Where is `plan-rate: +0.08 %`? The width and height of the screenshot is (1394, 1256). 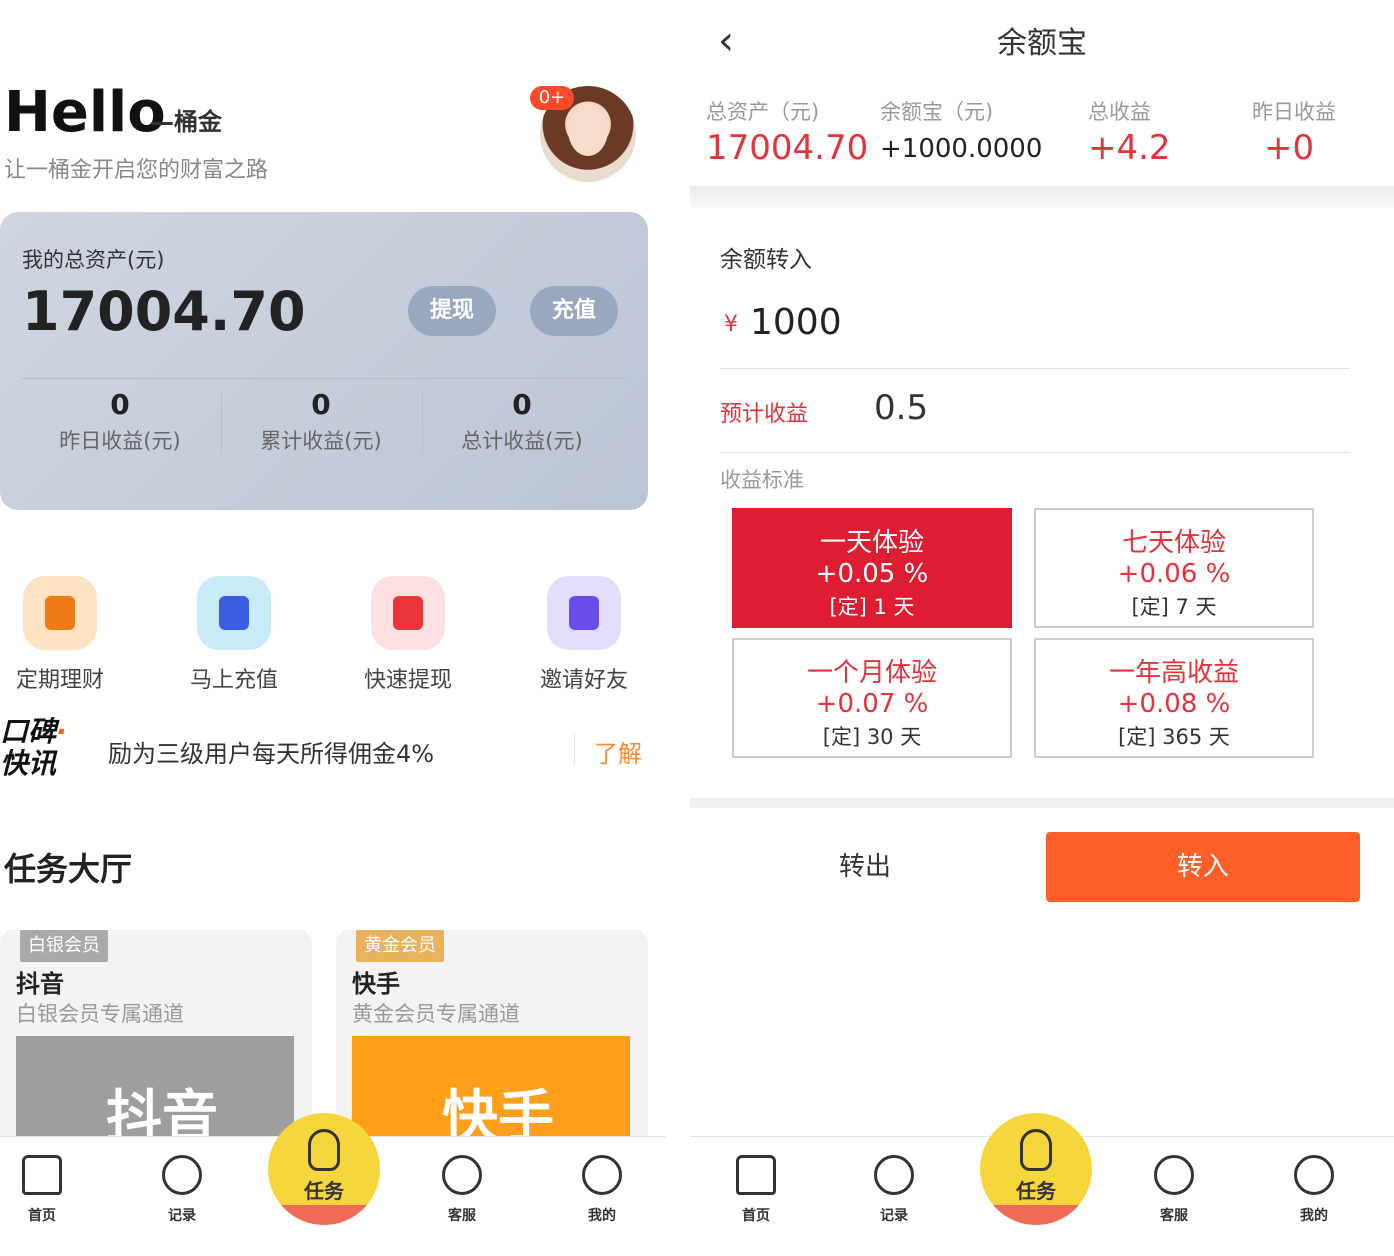 plan-rate: +0.08 % is located at coordinates (1174, 704).